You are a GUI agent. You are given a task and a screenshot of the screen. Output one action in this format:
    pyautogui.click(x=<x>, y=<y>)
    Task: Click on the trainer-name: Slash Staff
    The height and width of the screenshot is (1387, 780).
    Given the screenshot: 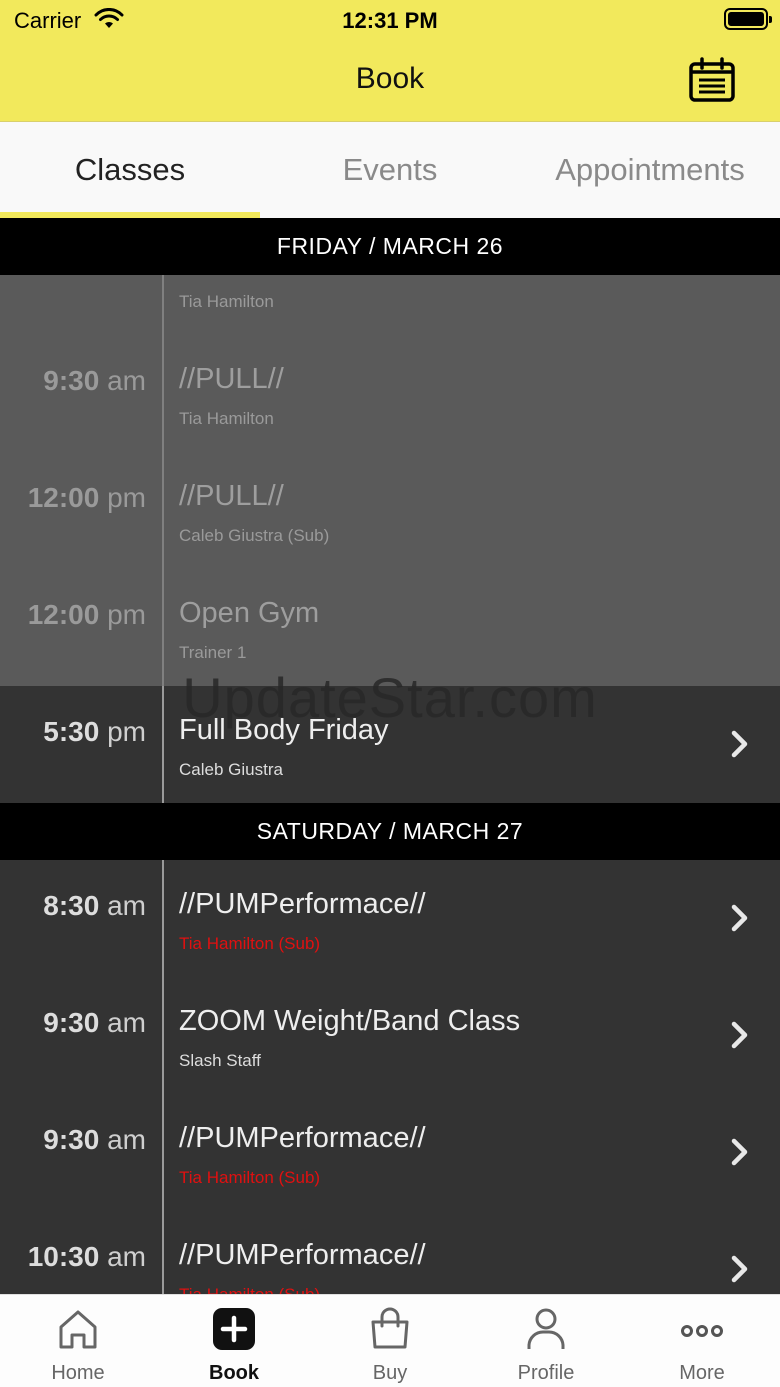 What is the action you would take?
    pyautogui.click(x=220, y=1060)
    